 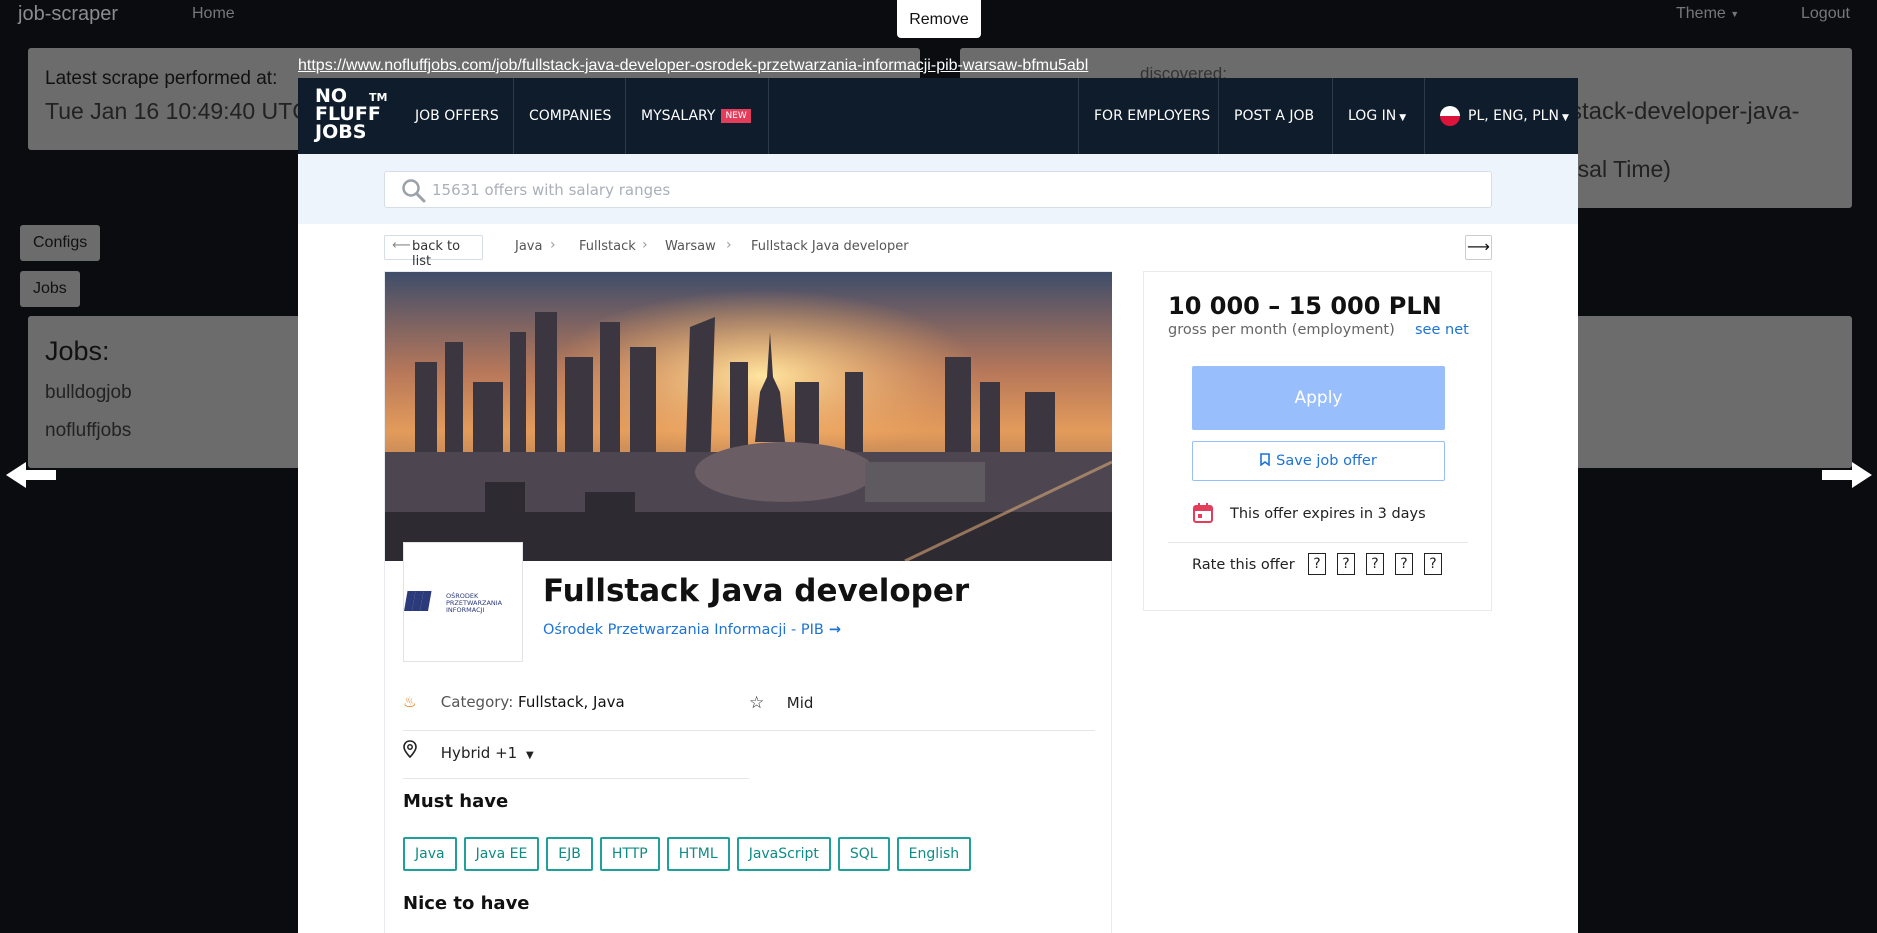 What do you see at coordinates (351, 114) in the screenshot?
I see `nfj-logo: NO FLUFF JOBS TM` at bounding box center [351, 114].